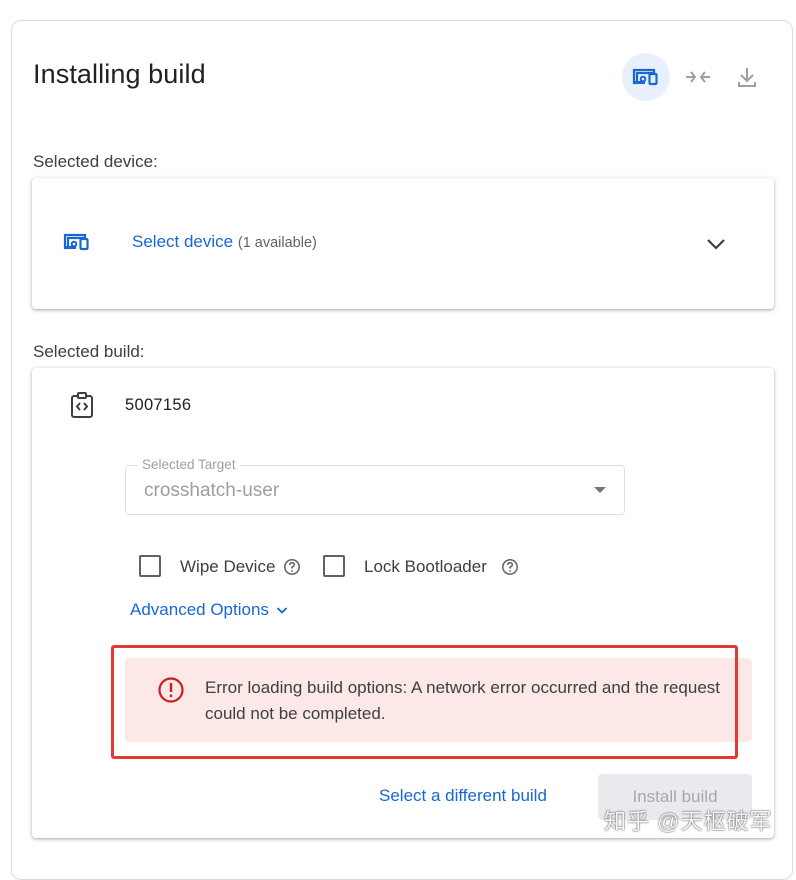 The height and width of the screenshot is (880, 796). What do you see at coordinates (463, 796) in the screenshot?
I see `select-different-build-button: Select a different build` at bounding box center [463, 796].